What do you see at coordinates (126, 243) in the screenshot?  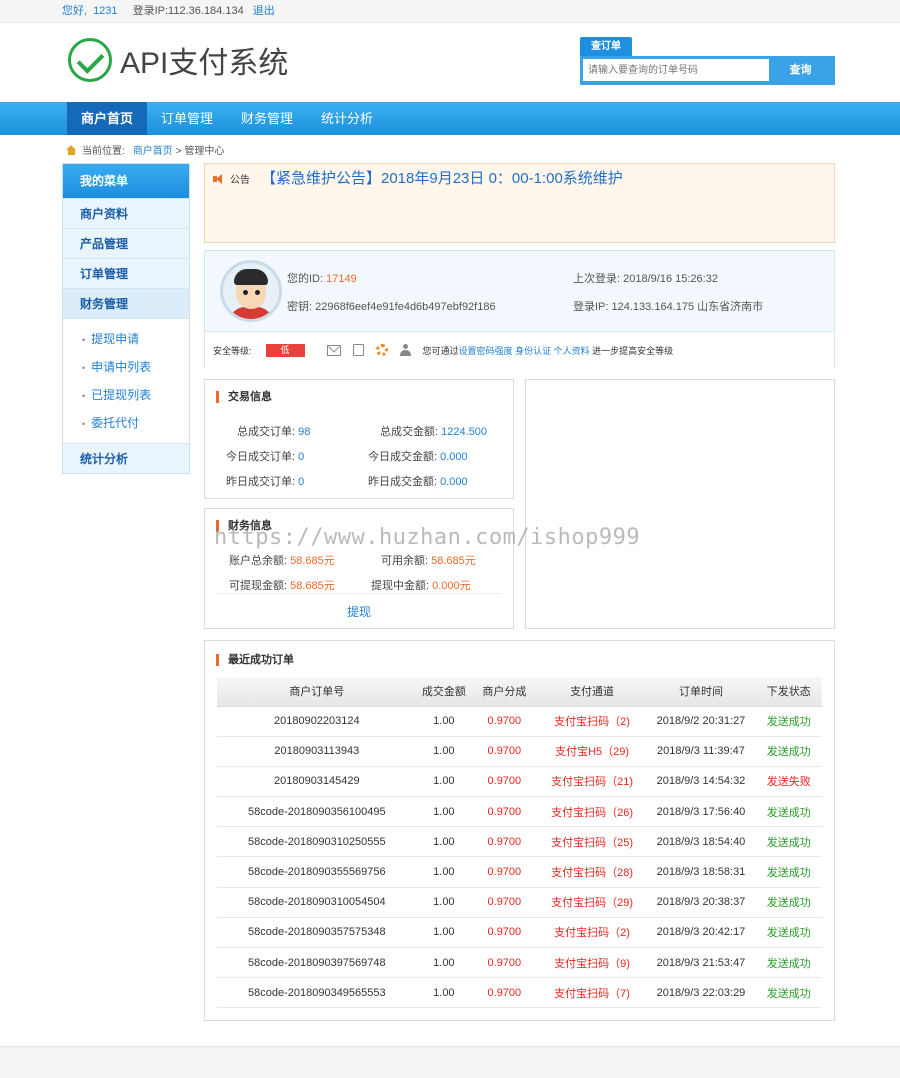 I see `sidebar-item-products: 产品管理` at bounding box center [126, 243].